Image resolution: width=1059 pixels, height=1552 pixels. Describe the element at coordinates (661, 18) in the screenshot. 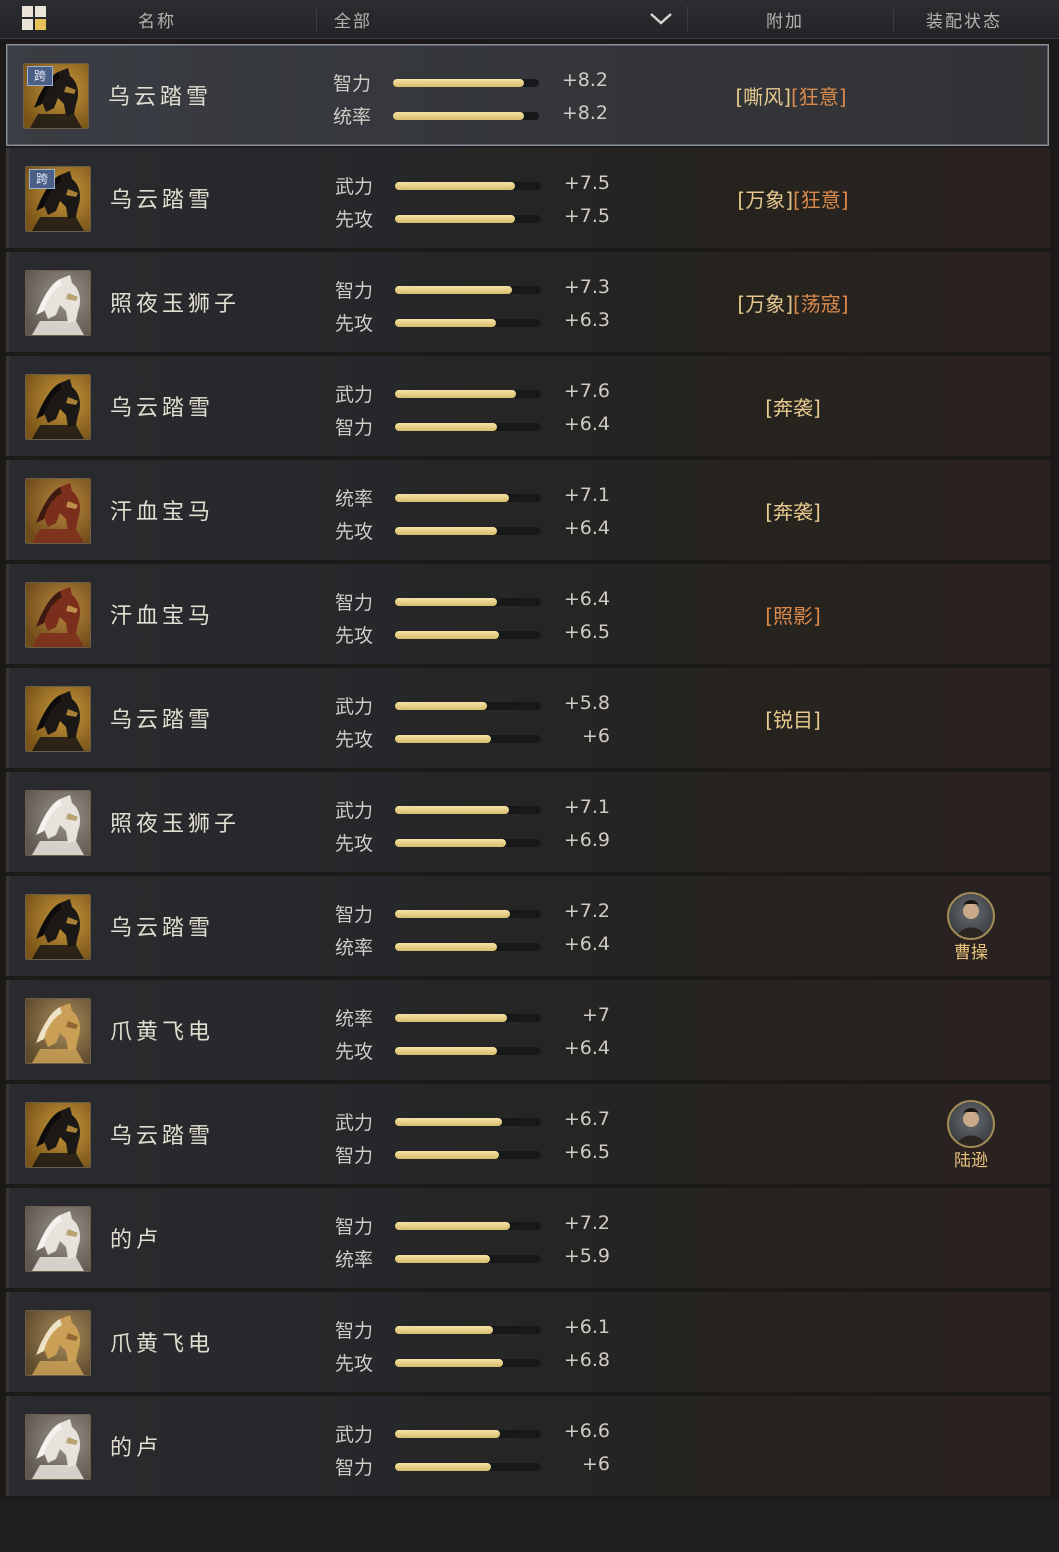

I see `chevron-down-icon` at that location.